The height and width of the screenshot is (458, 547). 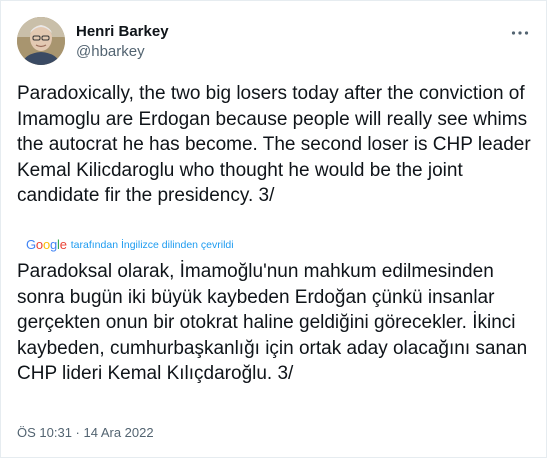 I want to click on avatar, so click(x=41, y=41).